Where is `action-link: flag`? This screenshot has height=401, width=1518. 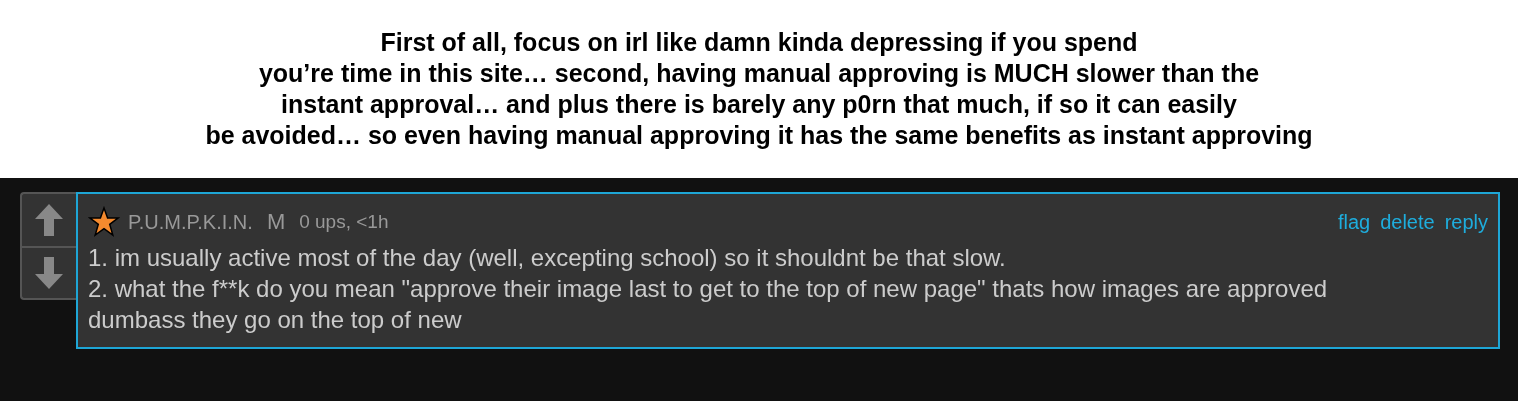 action-link: flag is located at coordinates (1354, 222).